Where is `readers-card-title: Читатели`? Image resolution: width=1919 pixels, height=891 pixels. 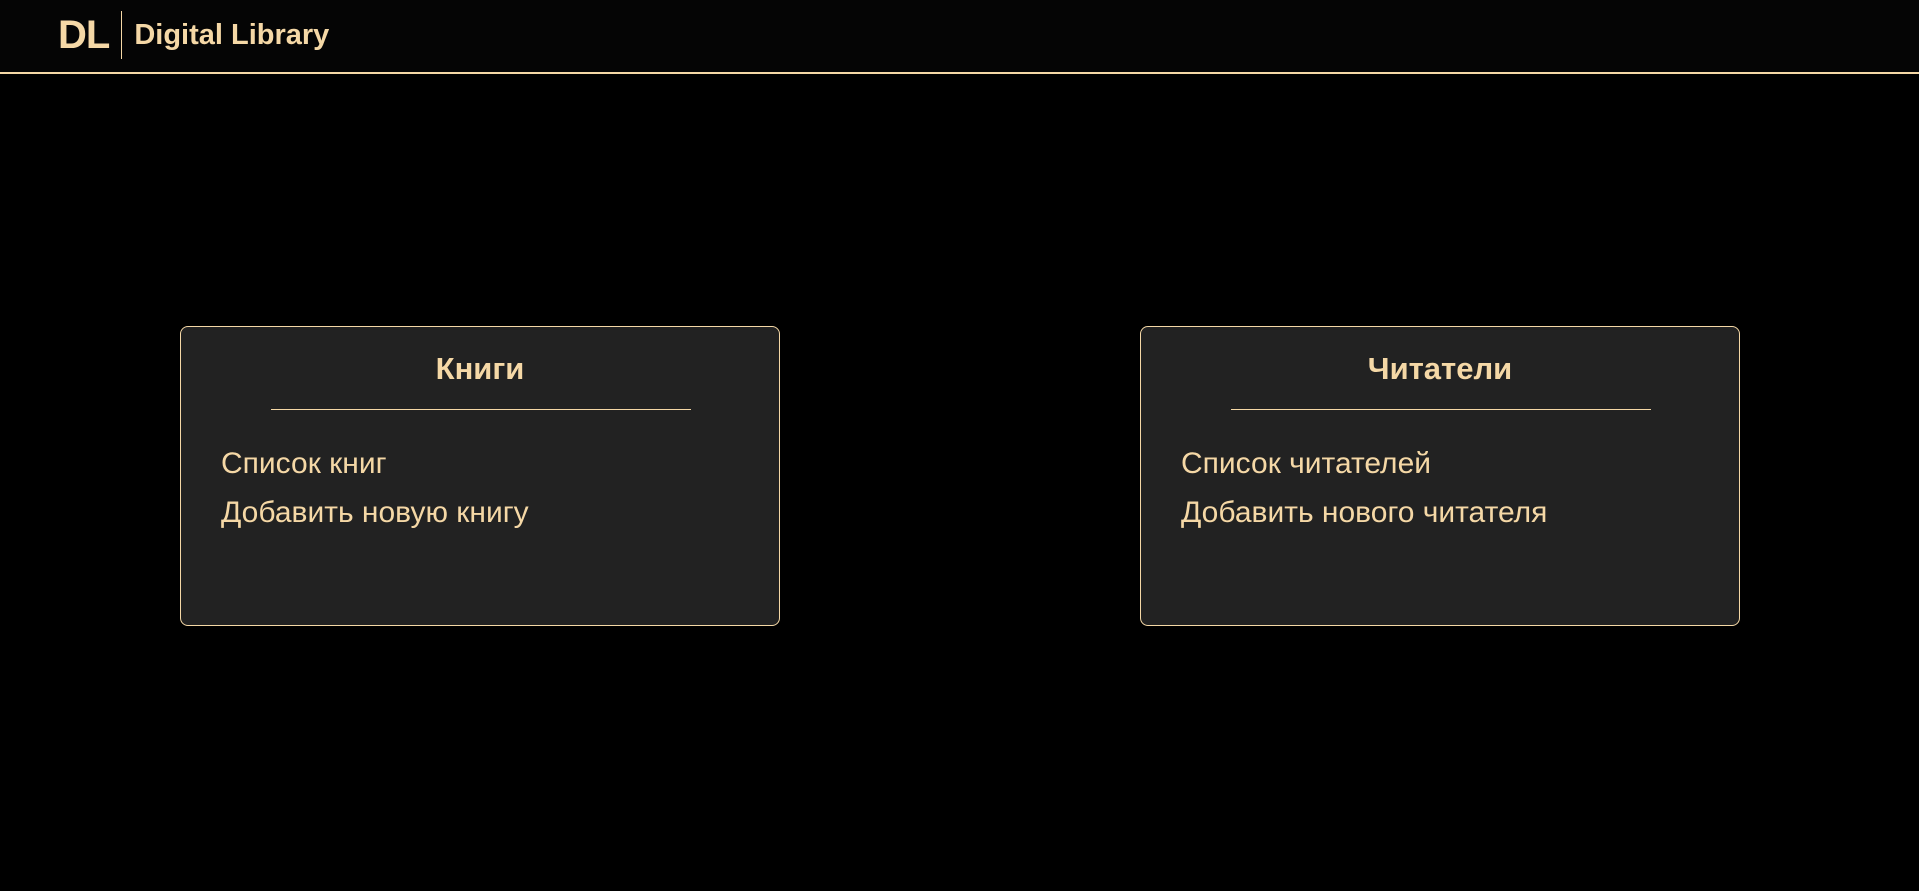 readers-card-title: Читатели is located at coordinates (1440, 368).